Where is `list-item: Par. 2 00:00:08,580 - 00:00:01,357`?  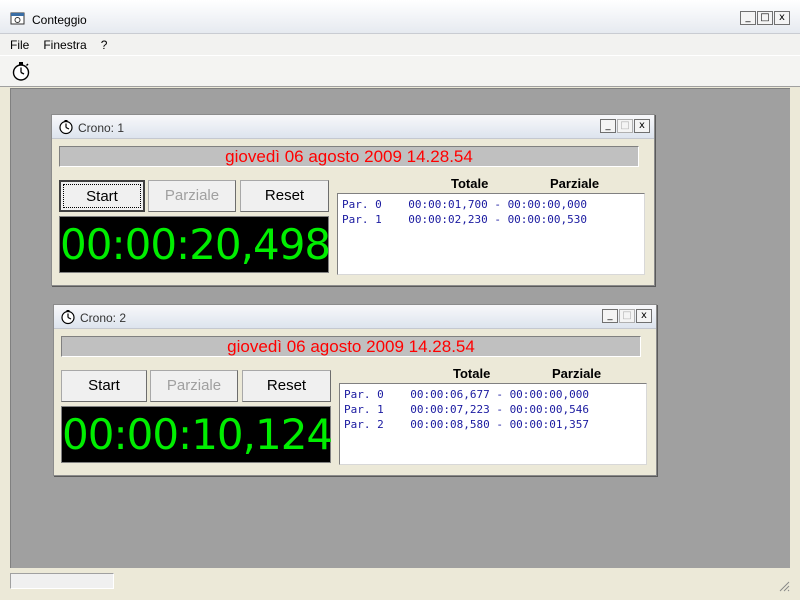
list-item: Par. 2 00:00:08,580 - 00:00:01,357 is located at coordinates (493, 424).